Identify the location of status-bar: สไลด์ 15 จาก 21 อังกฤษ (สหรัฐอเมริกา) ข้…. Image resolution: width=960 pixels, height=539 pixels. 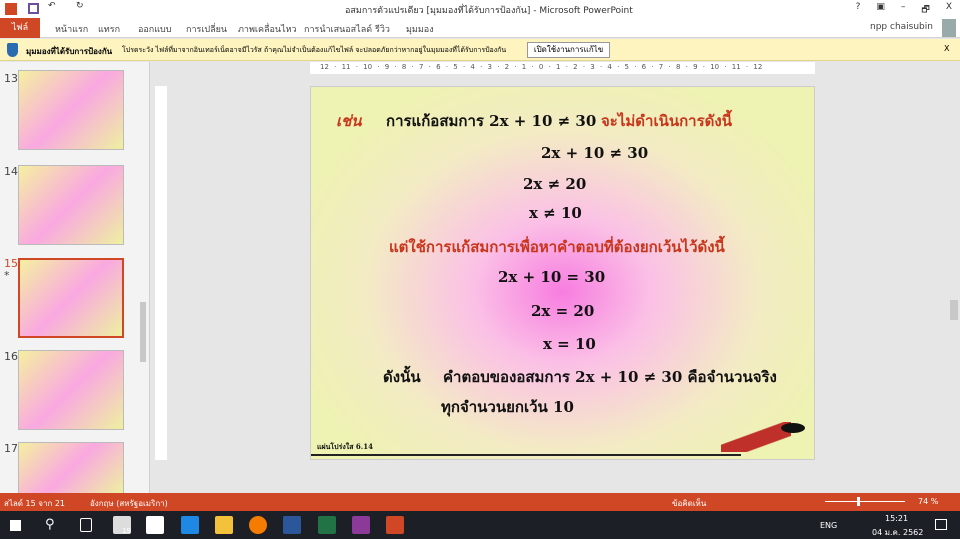
(480, 502).